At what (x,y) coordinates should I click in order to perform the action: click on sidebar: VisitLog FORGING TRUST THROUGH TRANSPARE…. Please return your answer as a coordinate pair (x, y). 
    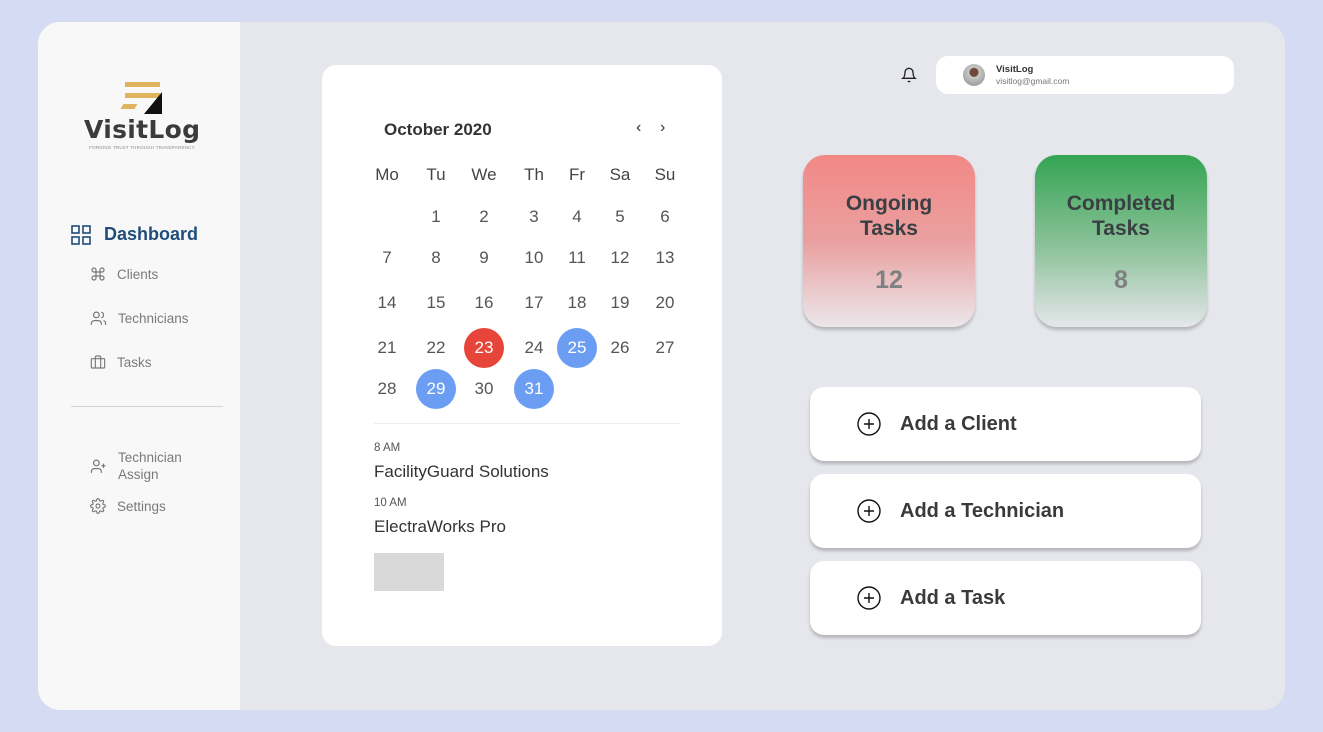
    Looking at the image, I should click on (139, 366).